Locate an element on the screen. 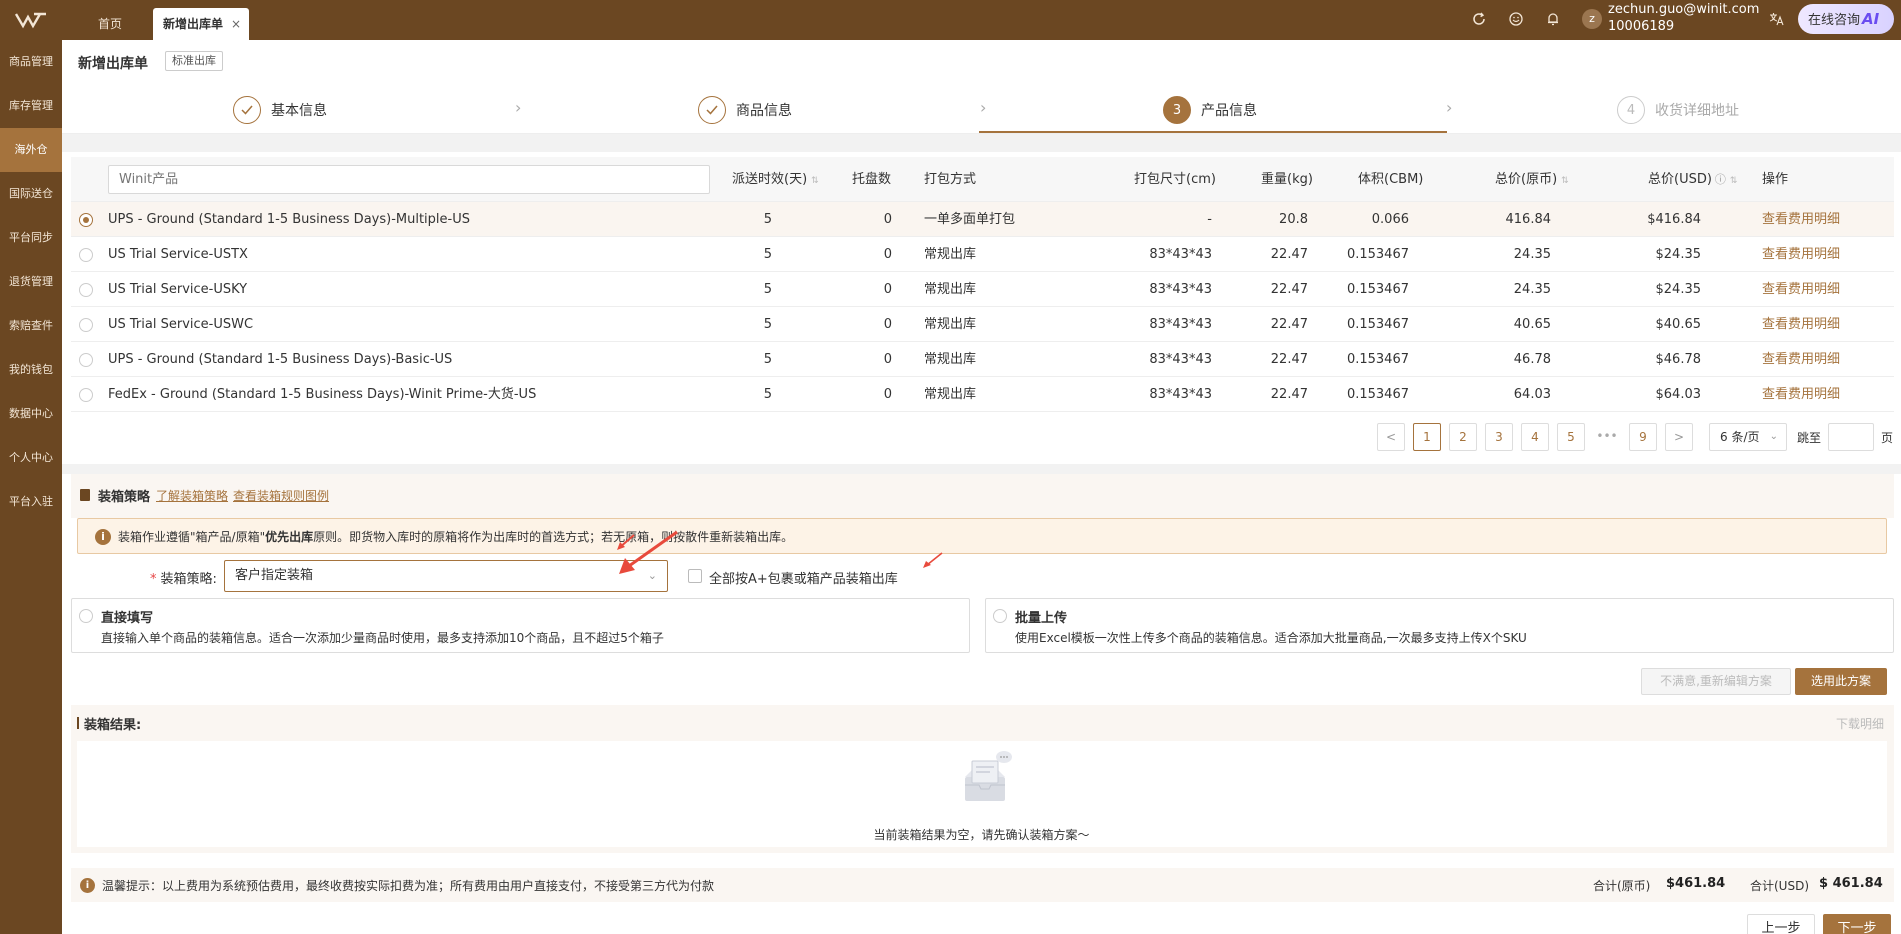  select-plan-button: 选用此方案 is located at coordinates (1841, 681).